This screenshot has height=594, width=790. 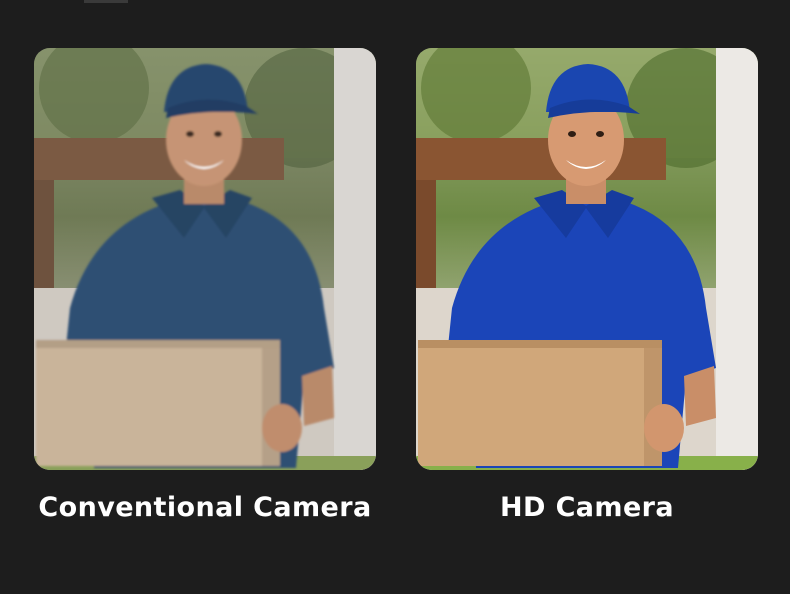 What do you see at coordinates (106, 1) in the screenshot?
I see `top-edge-mark` at bounding box center [106, 1].